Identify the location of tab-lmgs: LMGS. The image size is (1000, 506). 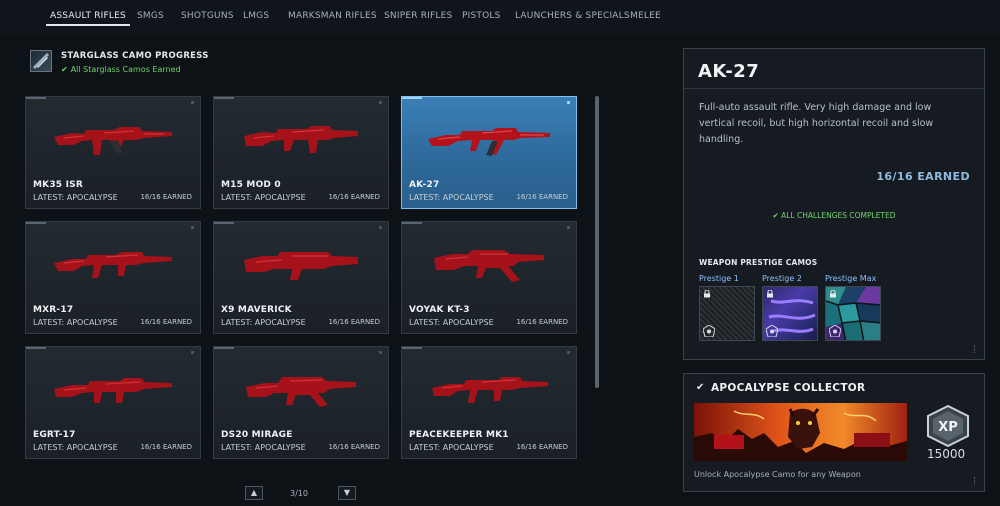
(256, 16).